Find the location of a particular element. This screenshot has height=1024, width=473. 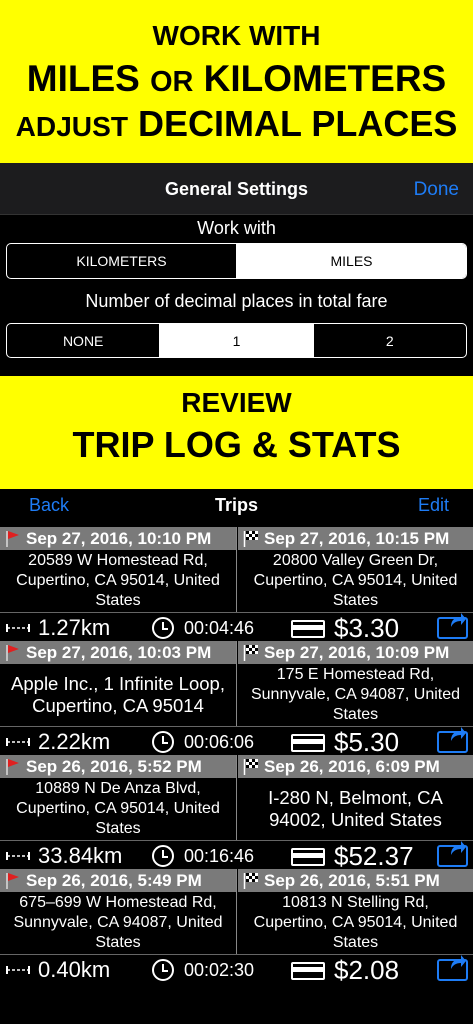

segment-none: NONE is located at coordinates (83, 340).